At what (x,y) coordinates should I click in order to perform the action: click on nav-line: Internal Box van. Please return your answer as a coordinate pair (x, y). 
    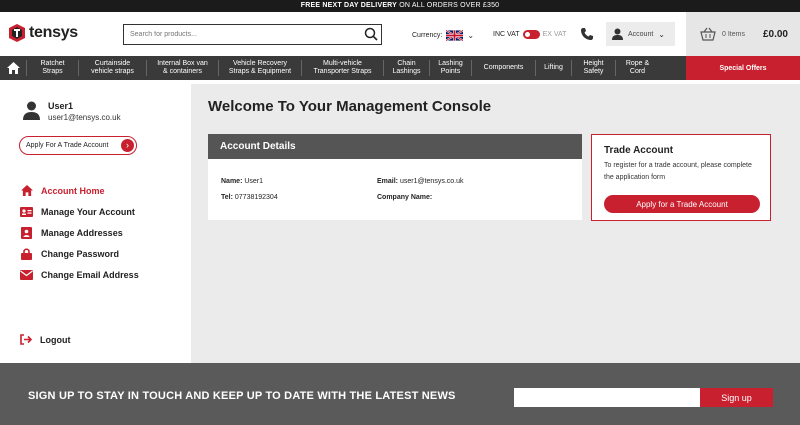
    Looking at the image, I should click on (182, 63).